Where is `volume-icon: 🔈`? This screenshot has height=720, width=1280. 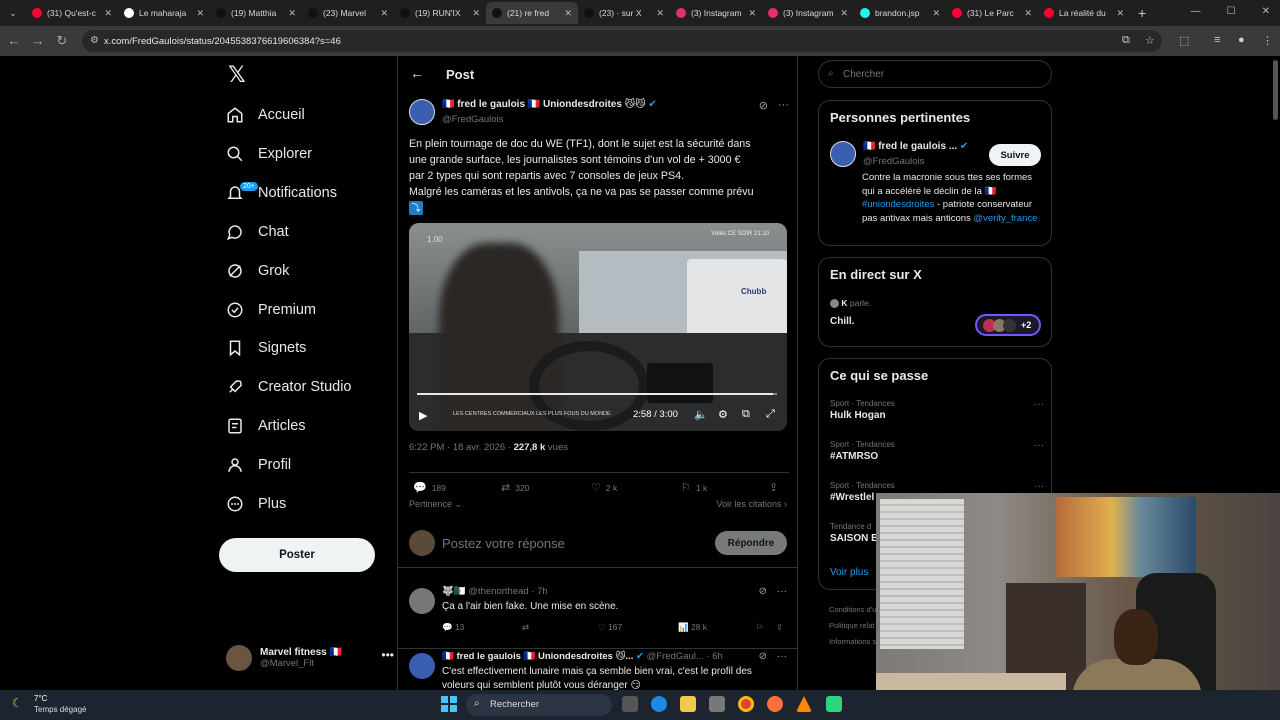
volume-icon: 🔈 is located at coordinates (701, 414).